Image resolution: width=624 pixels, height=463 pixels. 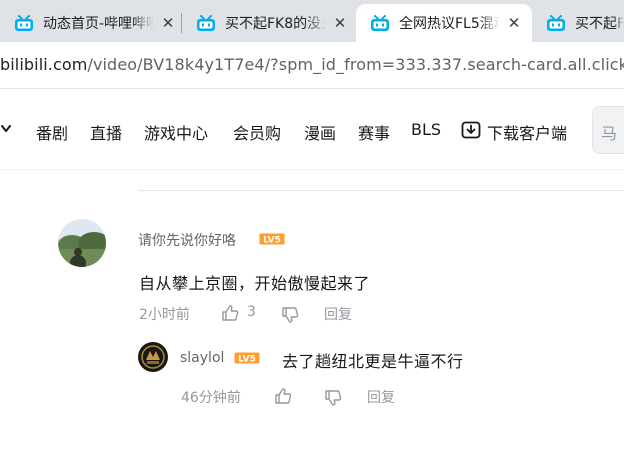 What do you see at coordinates (471, 130) in the screenshot?
I see `download-icon` at bounding box center [471, 130].